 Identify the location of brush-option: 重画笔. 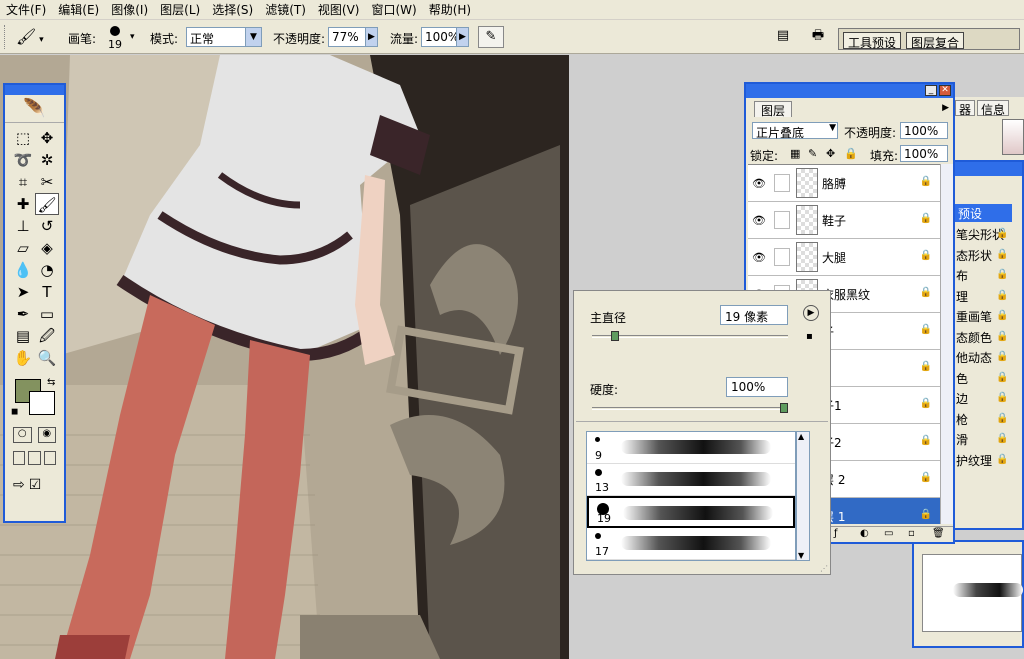
(974, 316).